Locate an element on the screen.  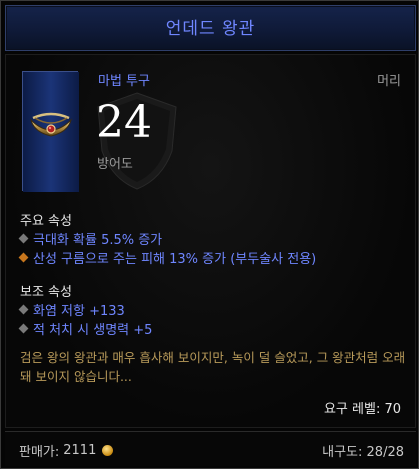
primary-affix: 산성 구름으로 주는 피해 13% 증가 (부두술사 전용) is located at coordinates (167, 257).